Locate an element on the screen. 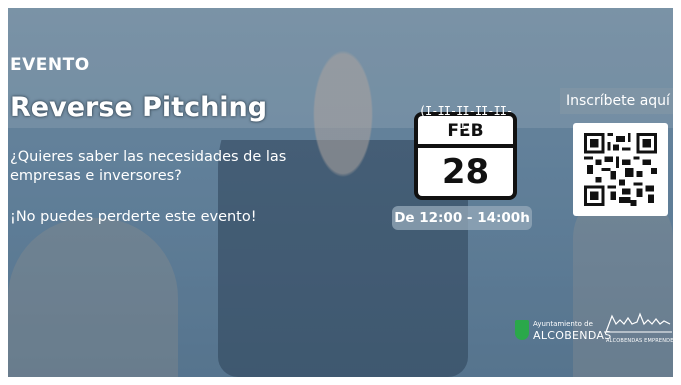  ayuntamiento-alcobendas-logo: Ayuntamiento de ALCOBENDAS is located at coordinates (563, 333).